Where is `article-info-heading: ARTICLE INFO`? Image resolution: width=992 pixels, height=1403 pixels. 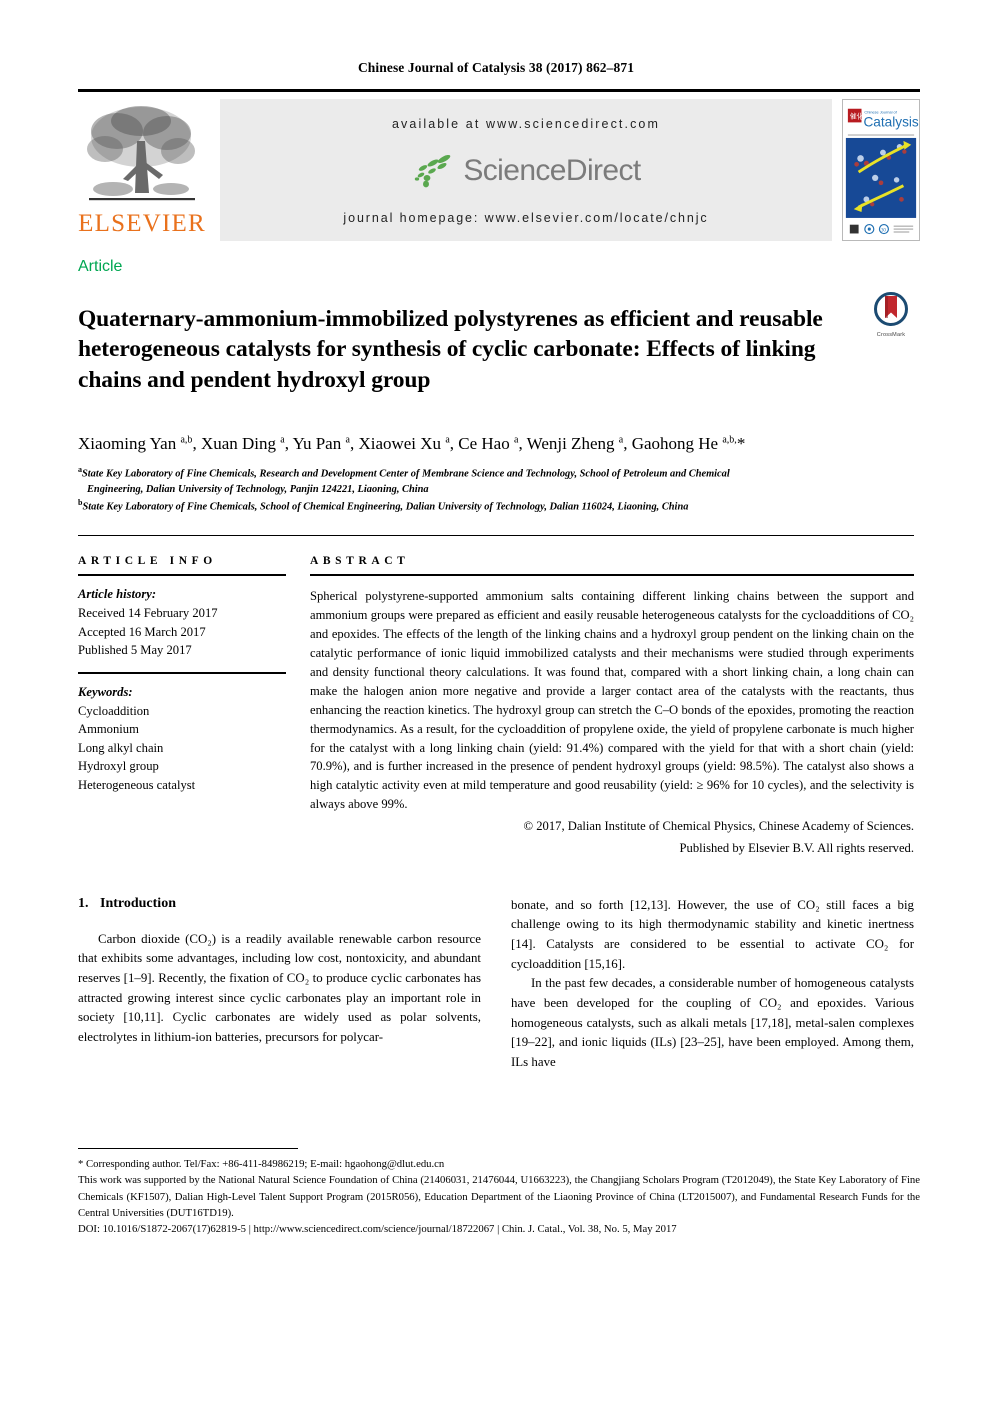
article-info-heading: ARTICLE INFO is located at coordinates (147, 561).